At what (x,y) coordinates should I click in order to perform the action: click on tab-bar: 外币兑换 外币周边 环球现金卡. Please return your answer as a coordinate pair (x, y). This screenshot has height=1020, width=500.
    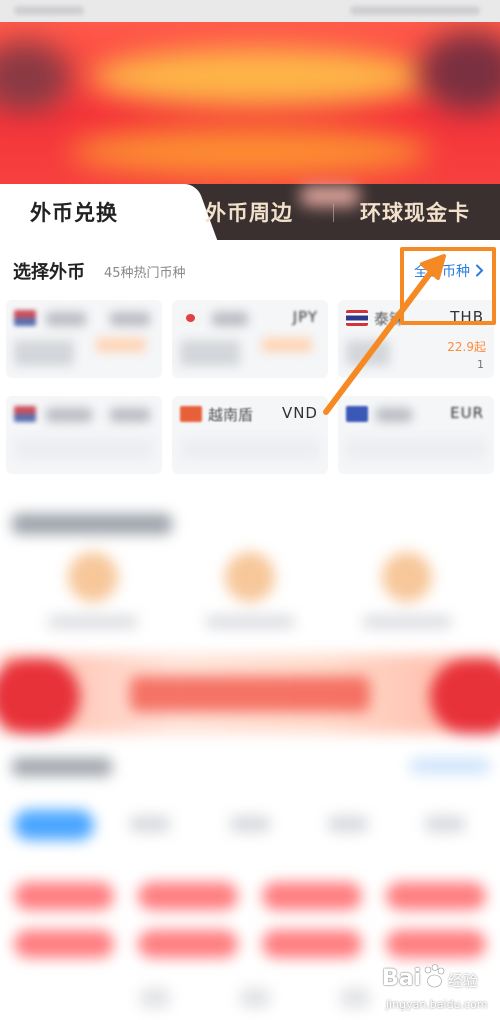
    Looking at the image, I should click on (250, 212).